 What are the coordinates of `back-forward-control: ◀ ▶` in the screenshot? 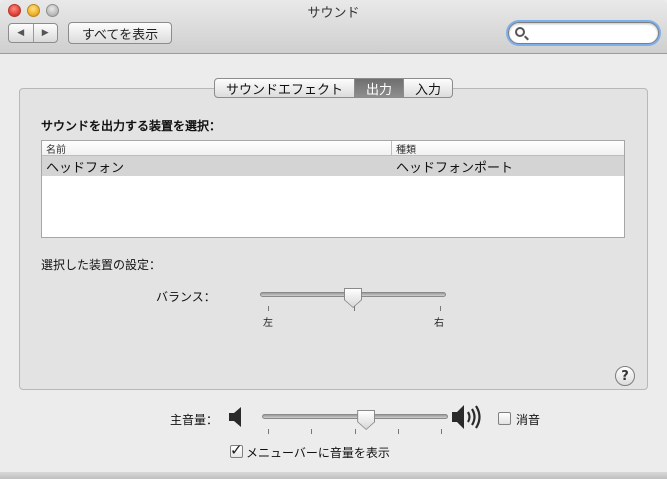 It's located at (33, 33).